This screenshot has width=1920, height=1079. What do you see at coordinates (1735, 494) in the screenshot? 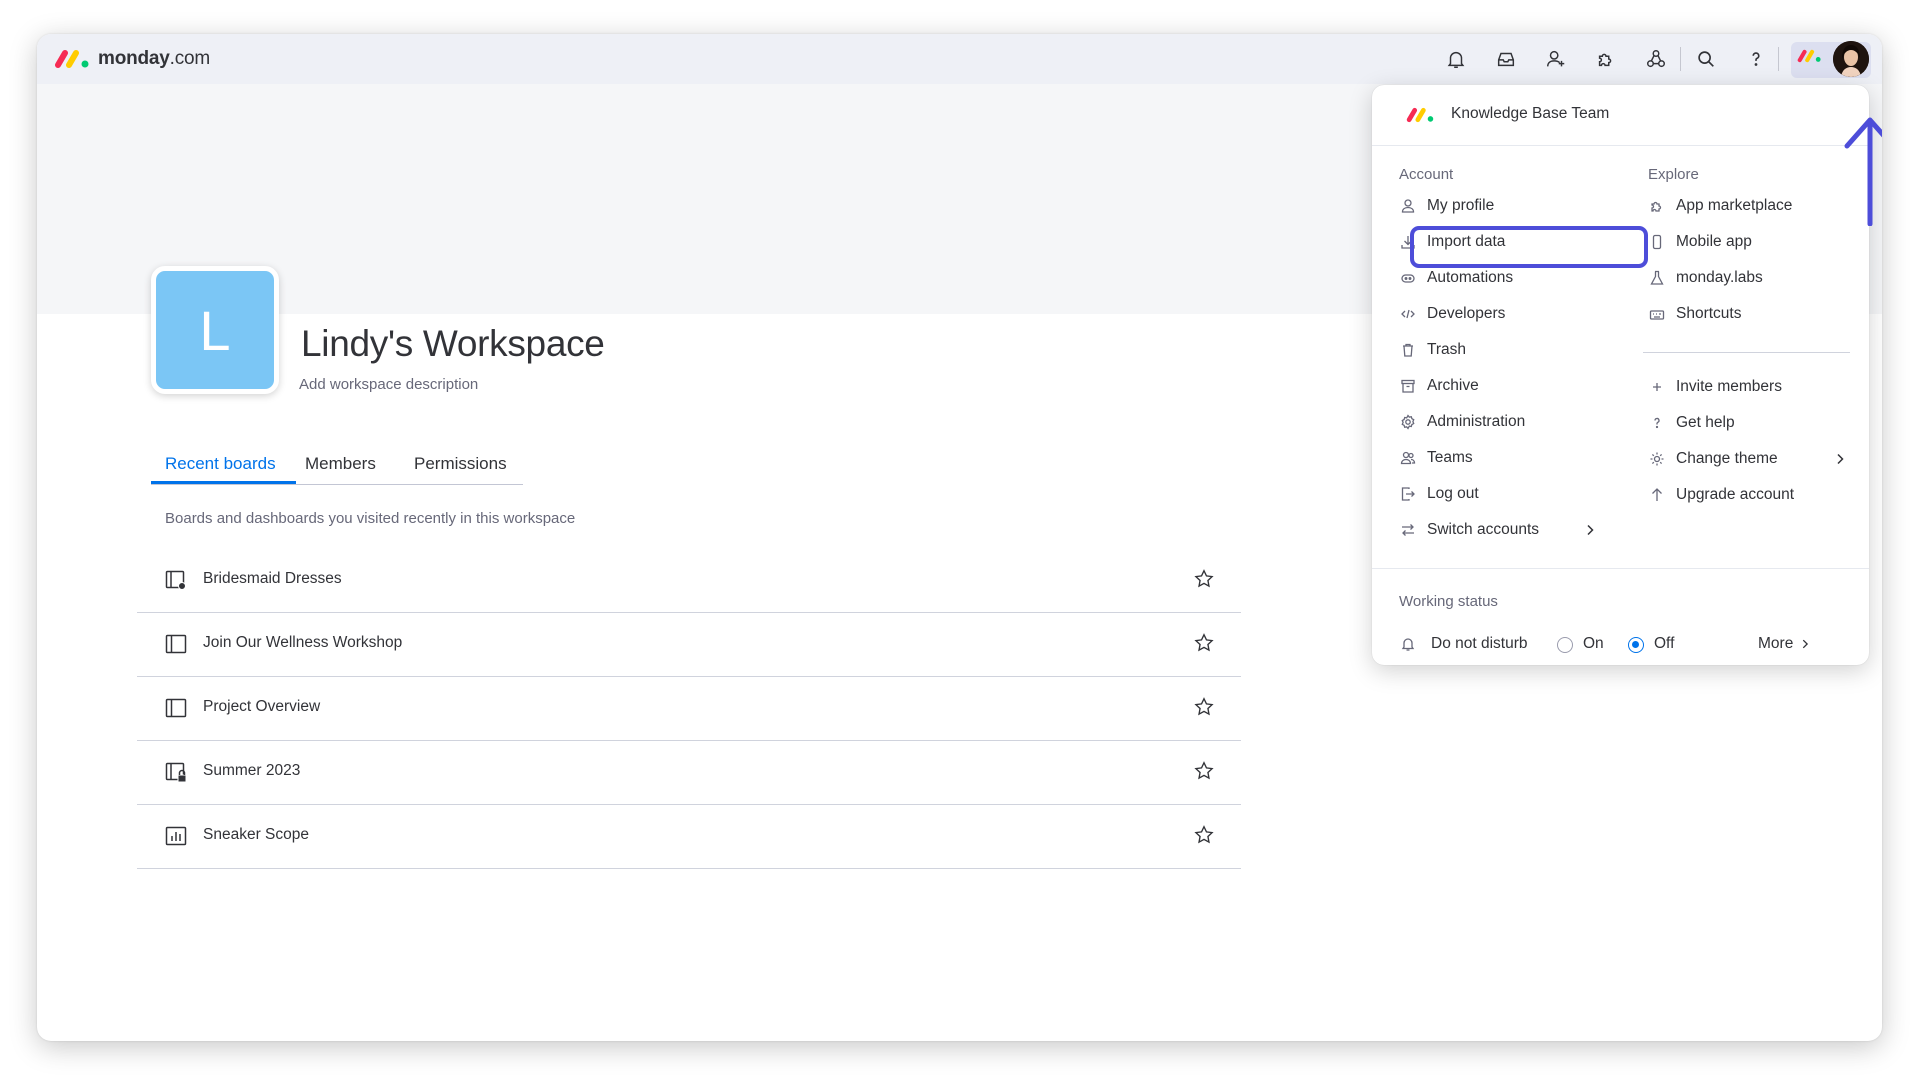
I see `menu-item-label: Upgrade account` at bounding box center [1735, 494].